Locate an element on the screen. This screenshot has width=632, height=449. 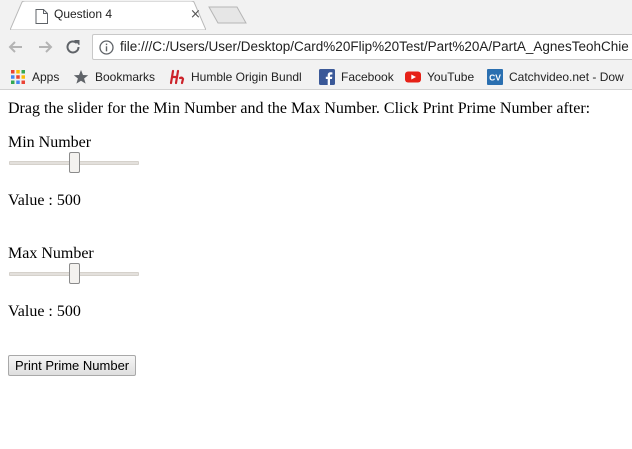
bookmark-humble: Humble Origin Bundl is located at coordinates (235, 77).